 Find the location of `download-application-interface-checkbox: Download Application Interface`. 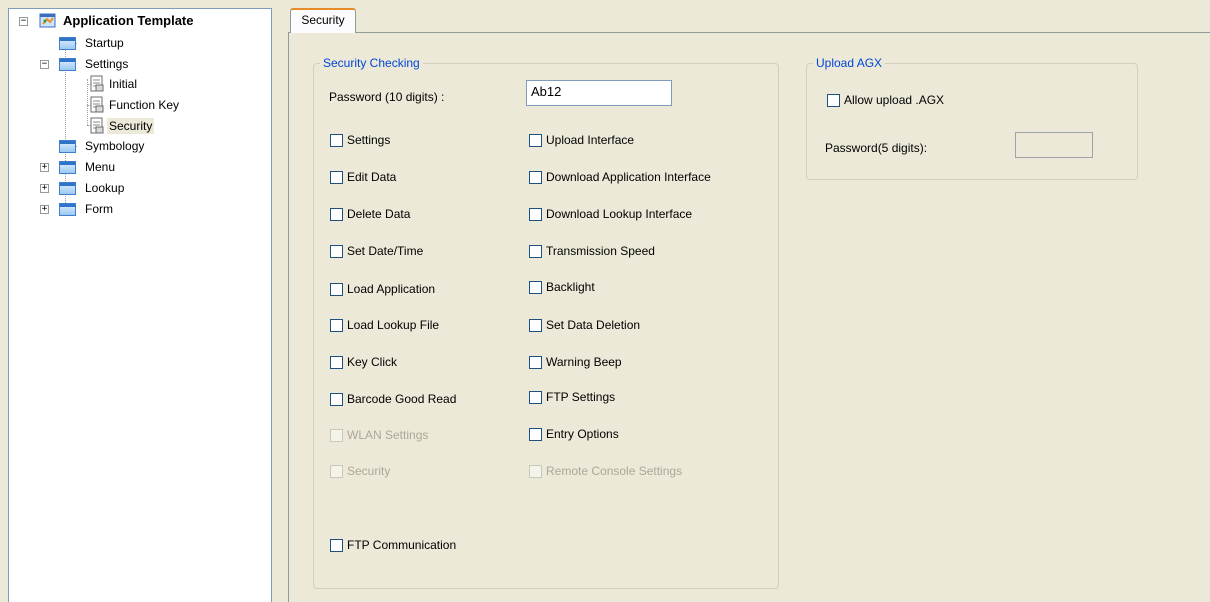

download-application-interface-checkbox: Download Application Interface is located at coordinates (620, 177).